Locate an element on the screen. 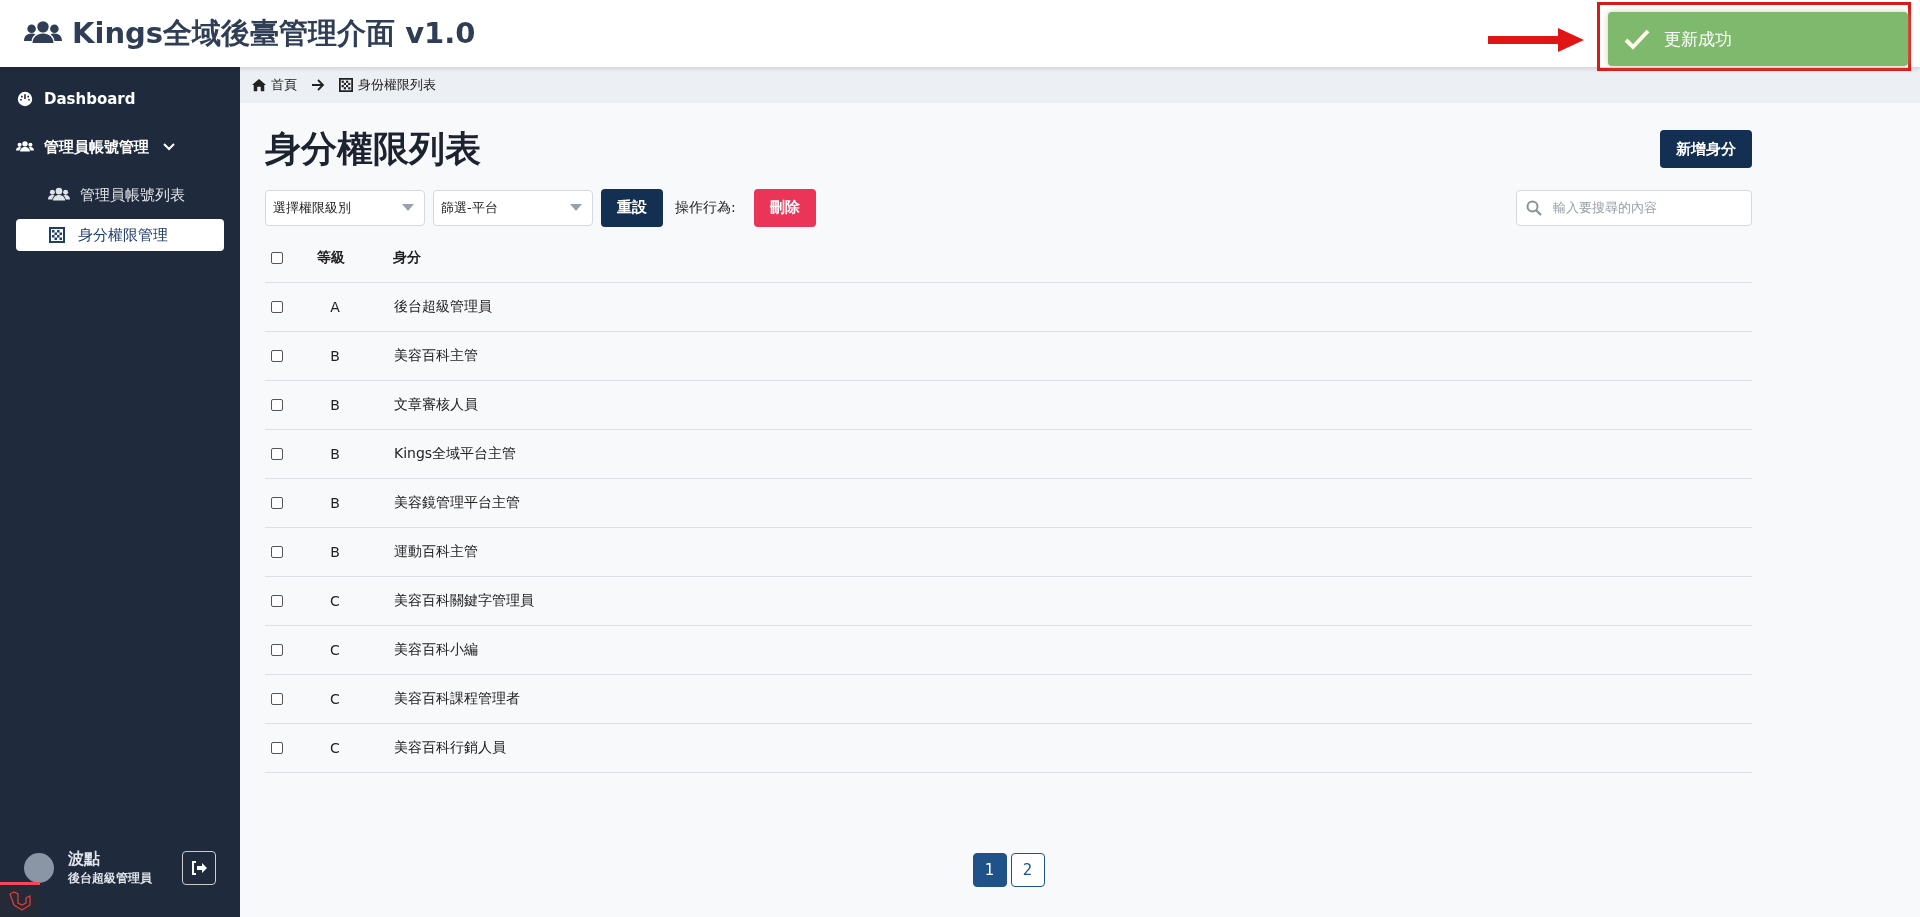 Image resolution: width=1920 pixels, height=917 pixels. action-label: 操作行為: is located at coordinates (705, 207).